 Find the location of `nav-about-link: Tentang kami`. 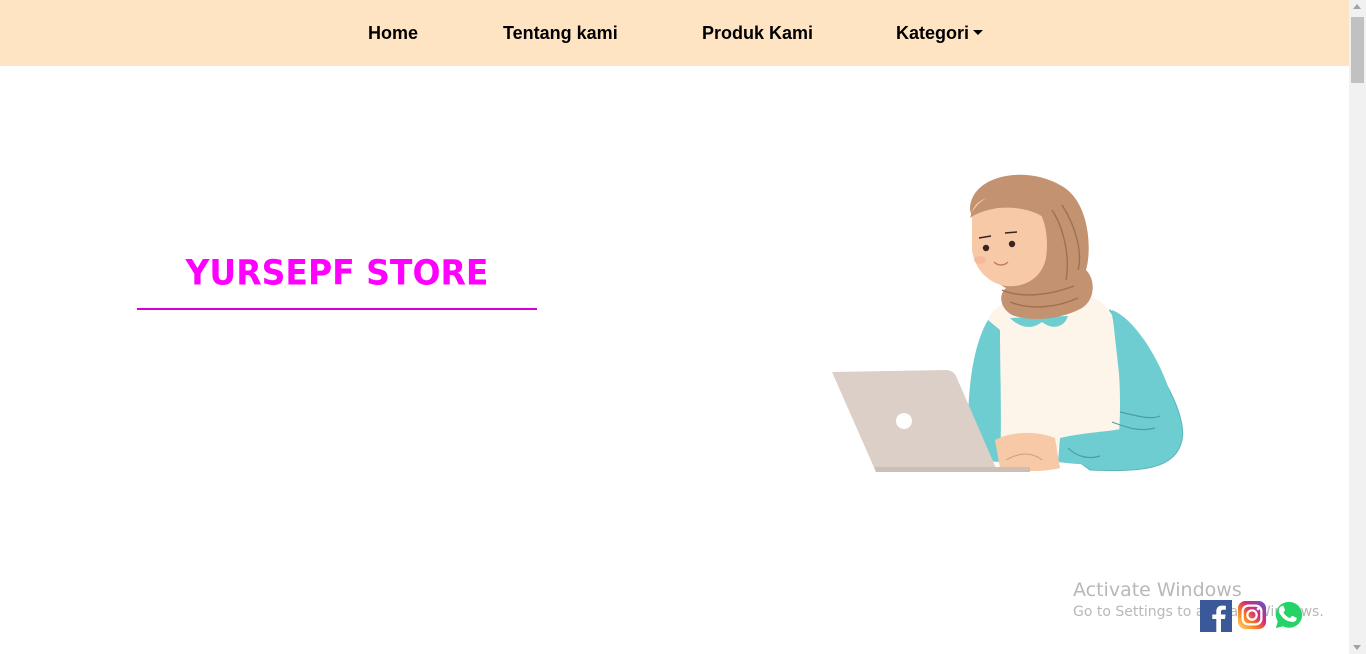

nav-about-link: Tentang kami is located at coordinates (560, 33).